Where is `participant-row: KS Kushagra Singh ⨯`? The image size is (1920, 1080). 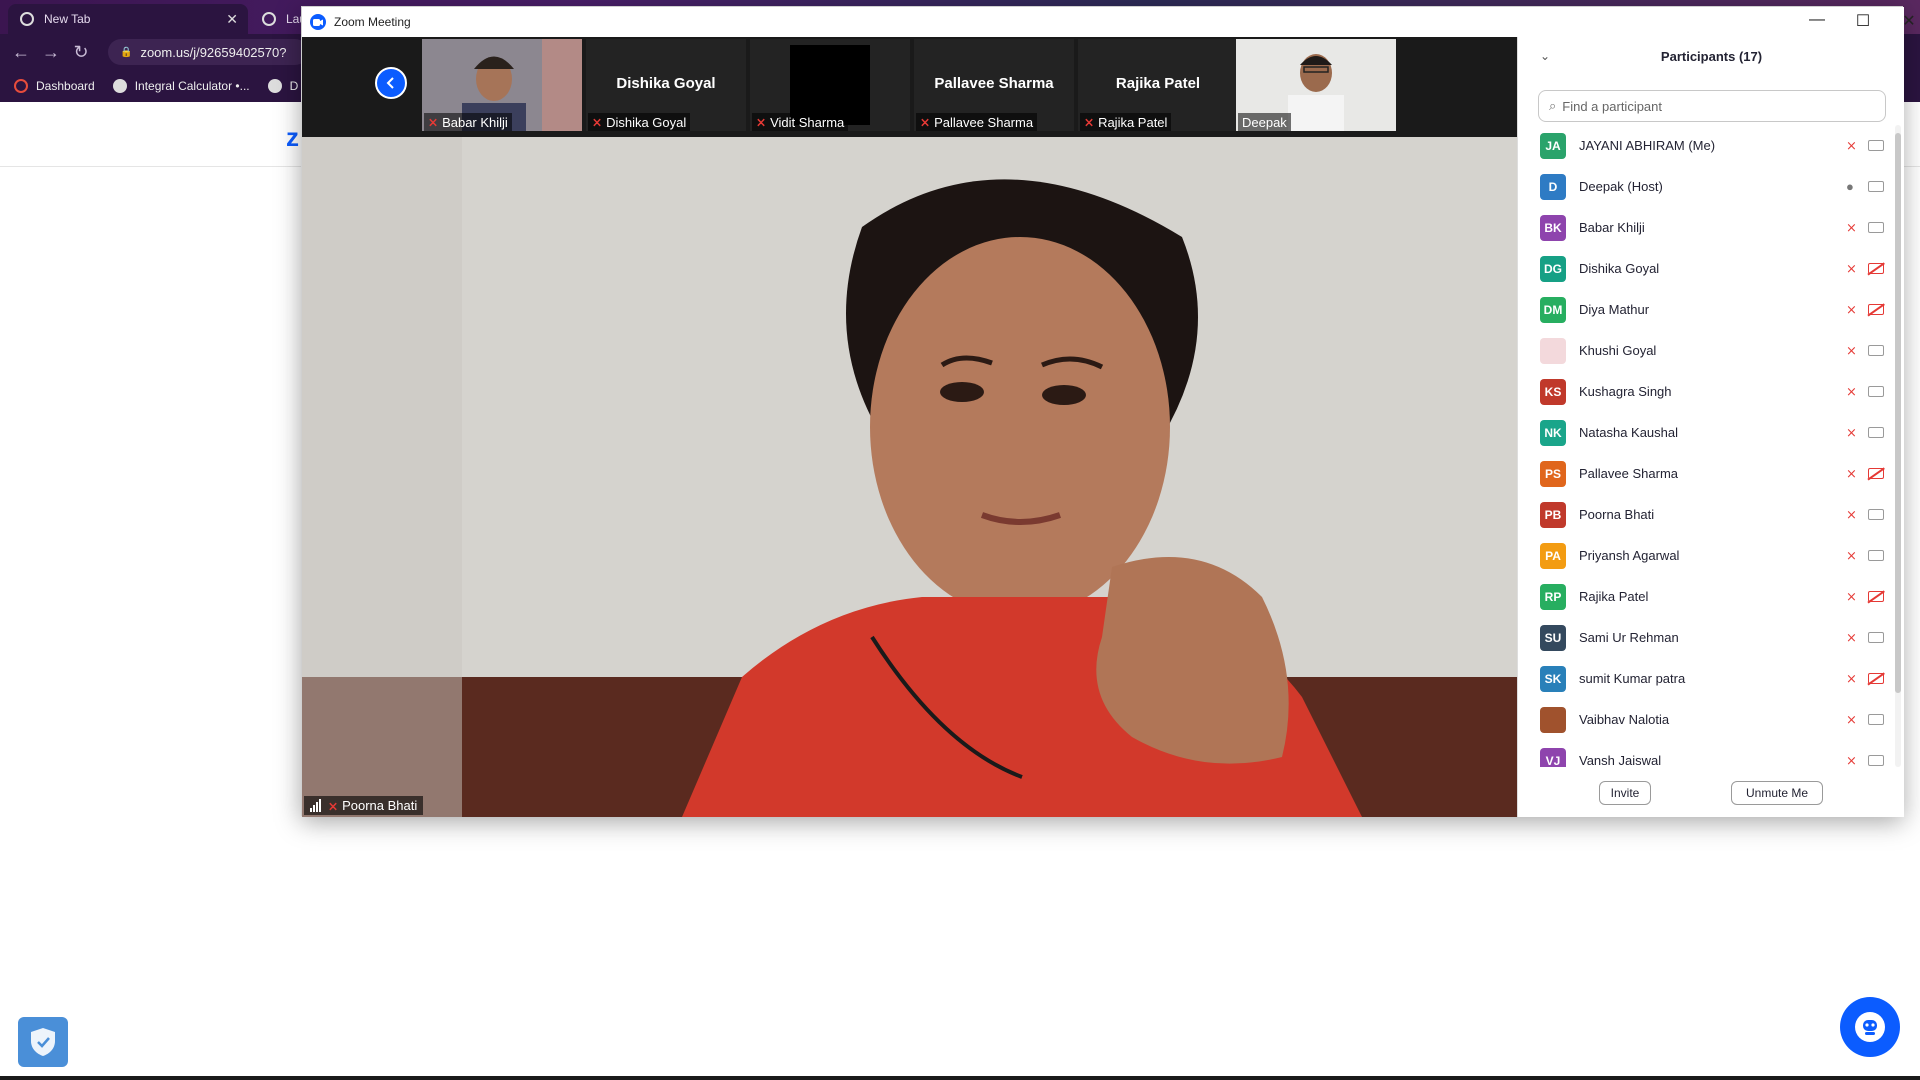
participant-row: KS Kushagra Singh ⨯ is located at coordinates (1705, 391).